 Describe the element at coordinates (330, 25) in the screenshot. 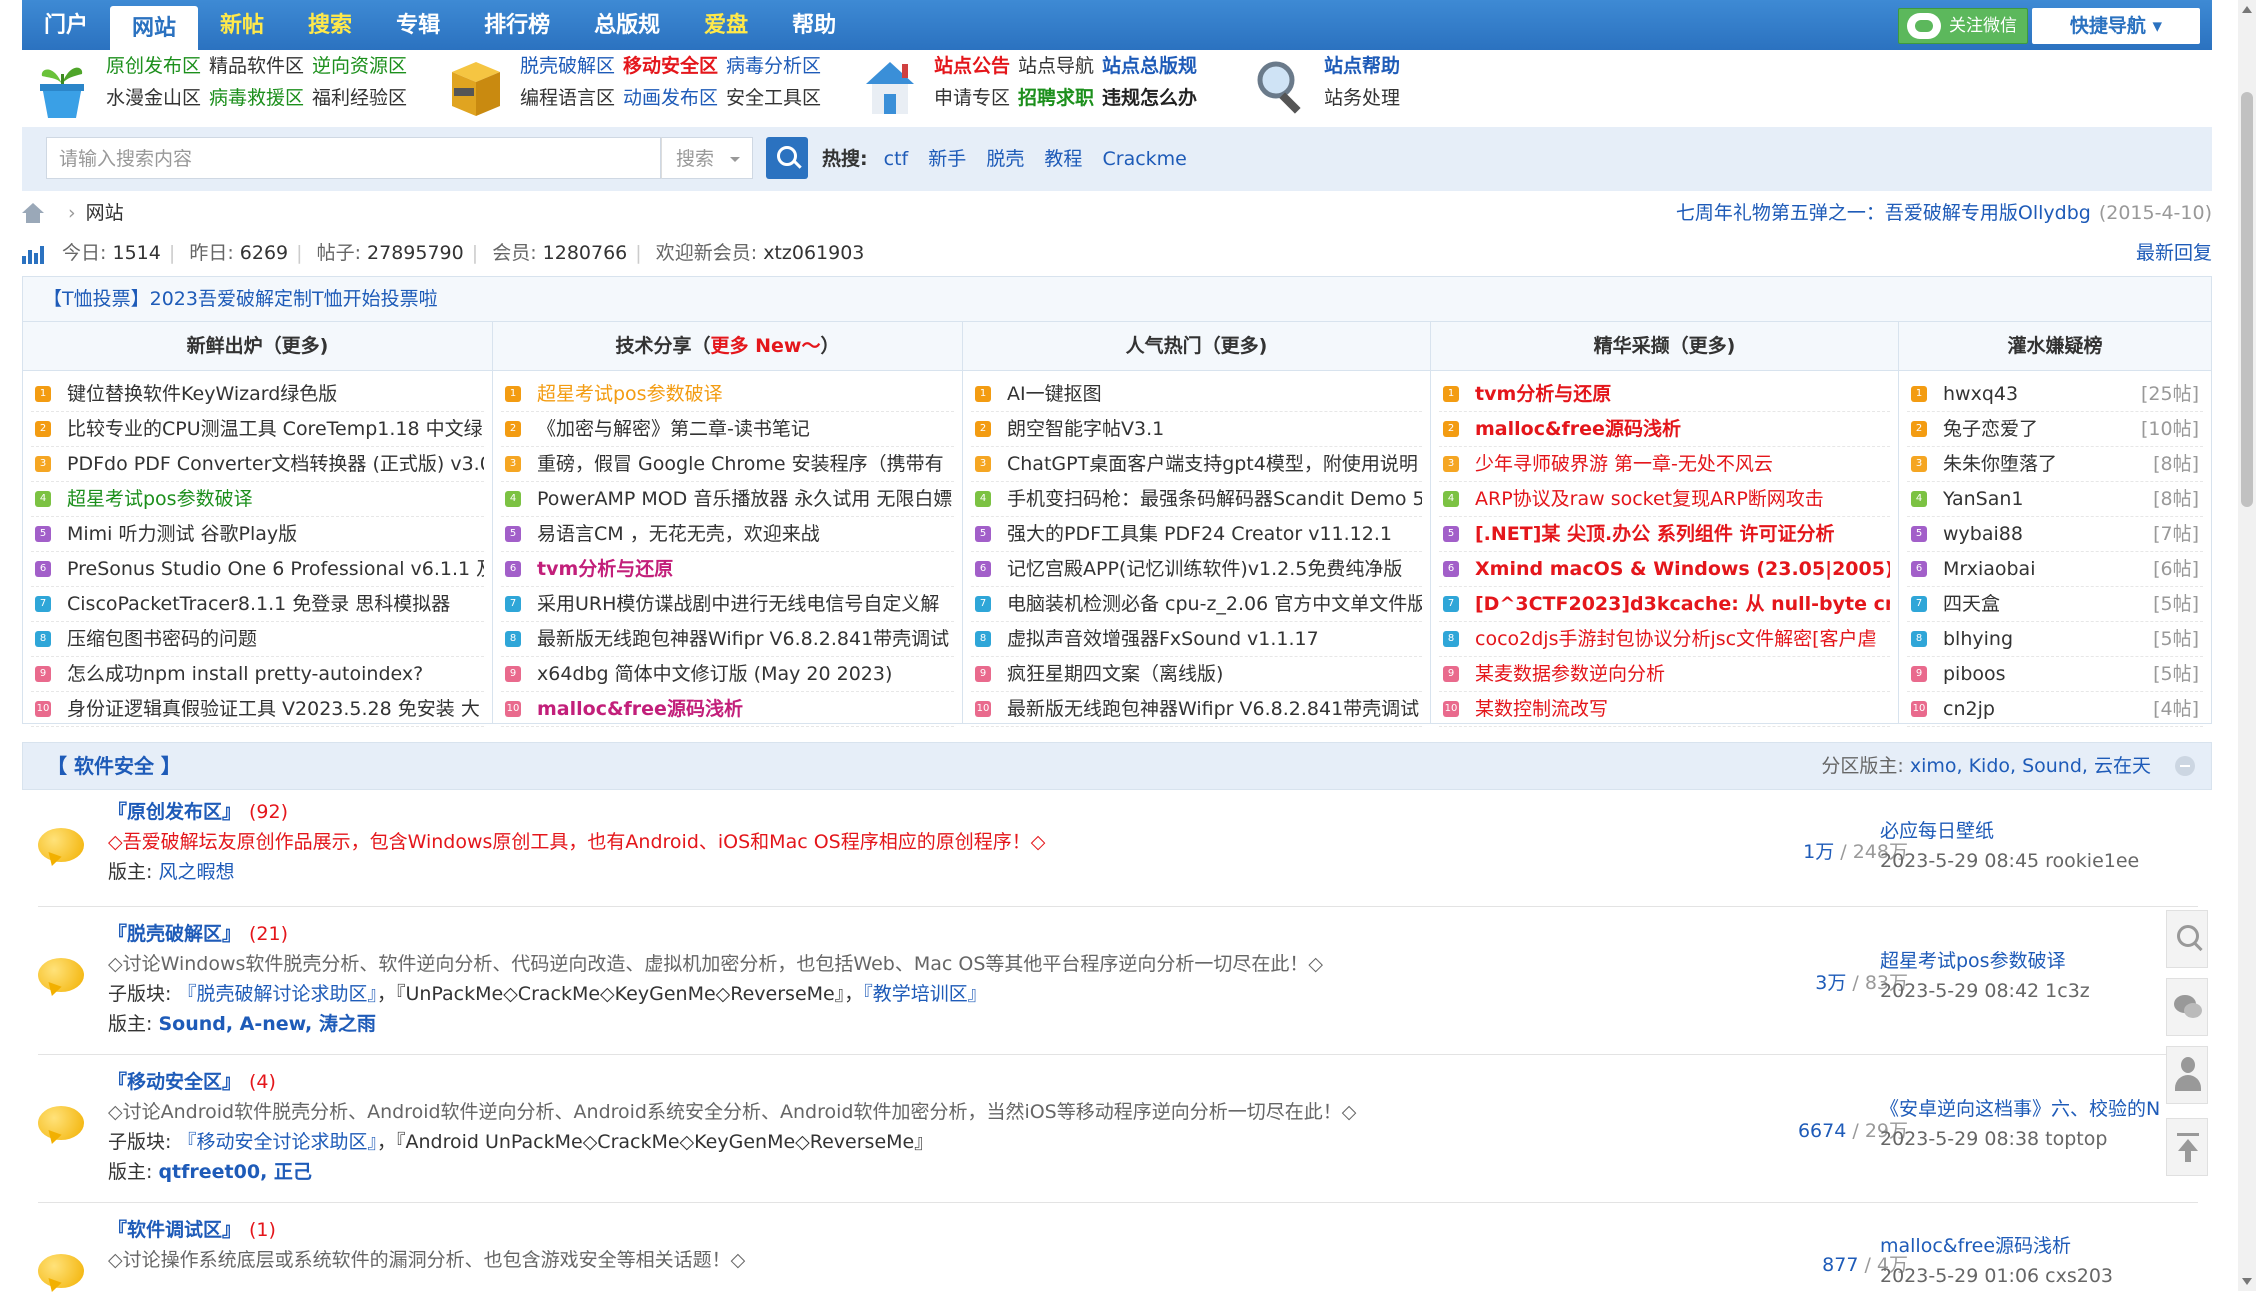

I see `nav-search: 搜索` at that location.